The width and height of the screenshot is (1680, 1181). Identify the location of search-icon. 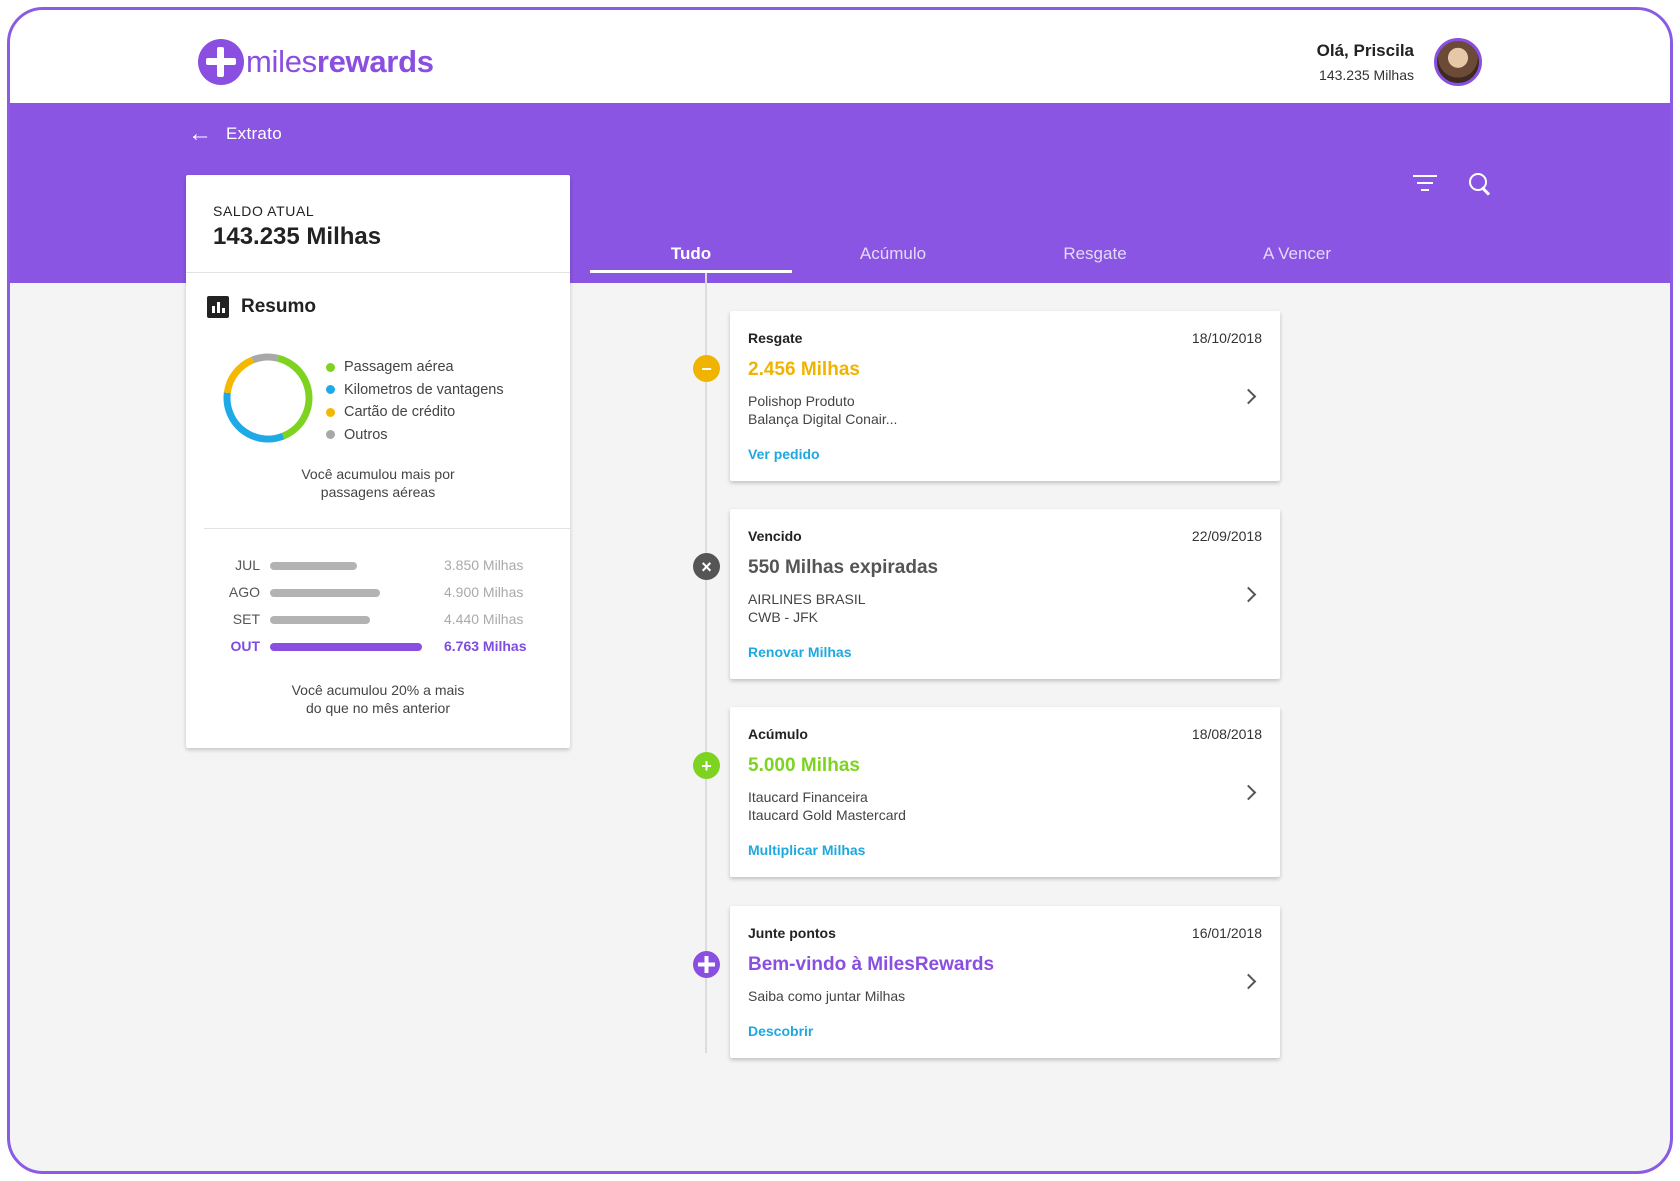
(1480, 184).